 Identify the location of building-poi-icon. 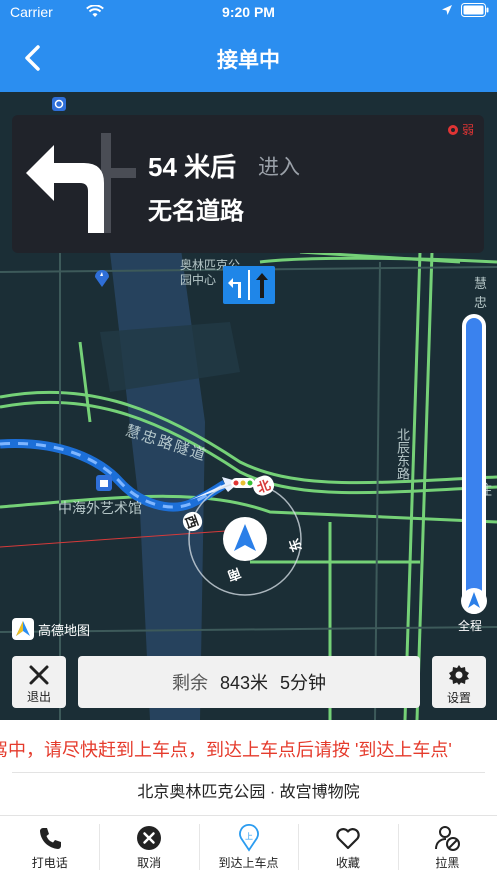
(104, 483).